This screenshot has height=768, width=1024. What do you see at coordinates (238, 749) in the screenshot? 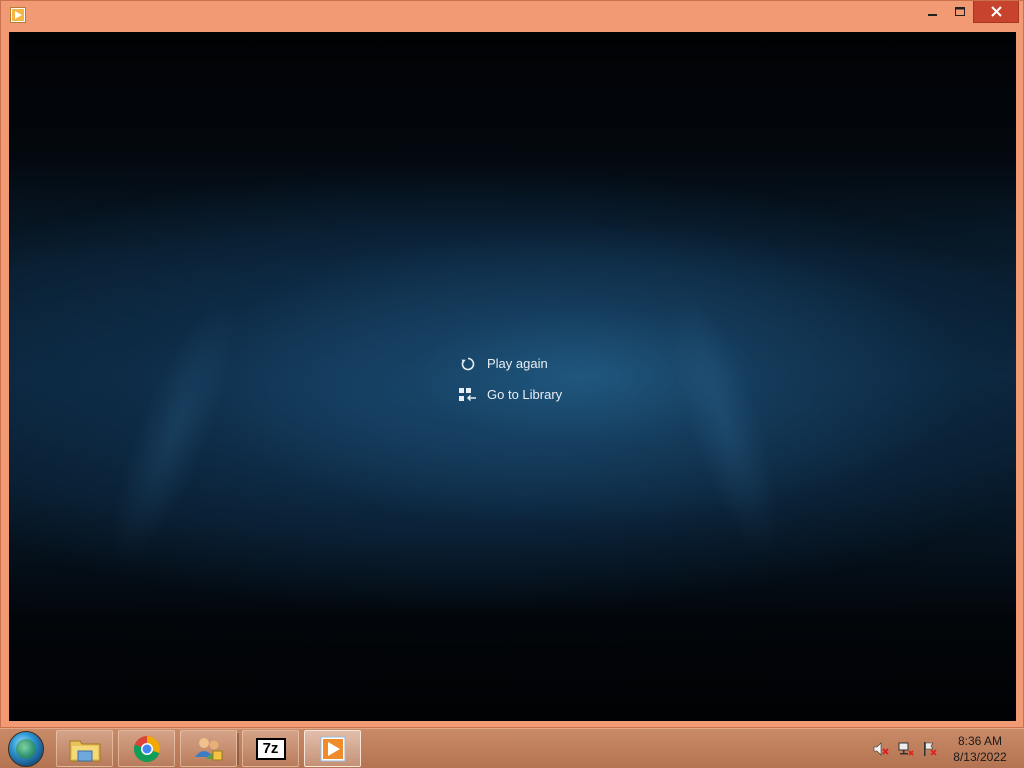
I see `taskbar-separator` at bounding box center [238, 749].